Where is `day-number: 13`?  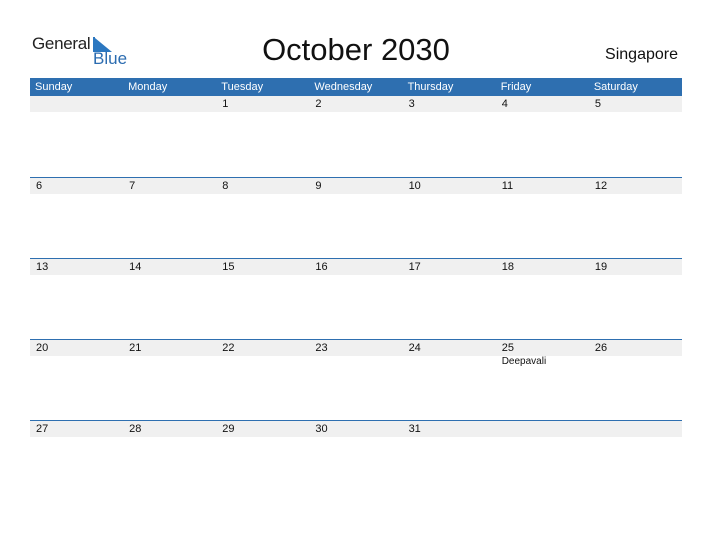
day-number: 13 is located at coordinates (42, 267).